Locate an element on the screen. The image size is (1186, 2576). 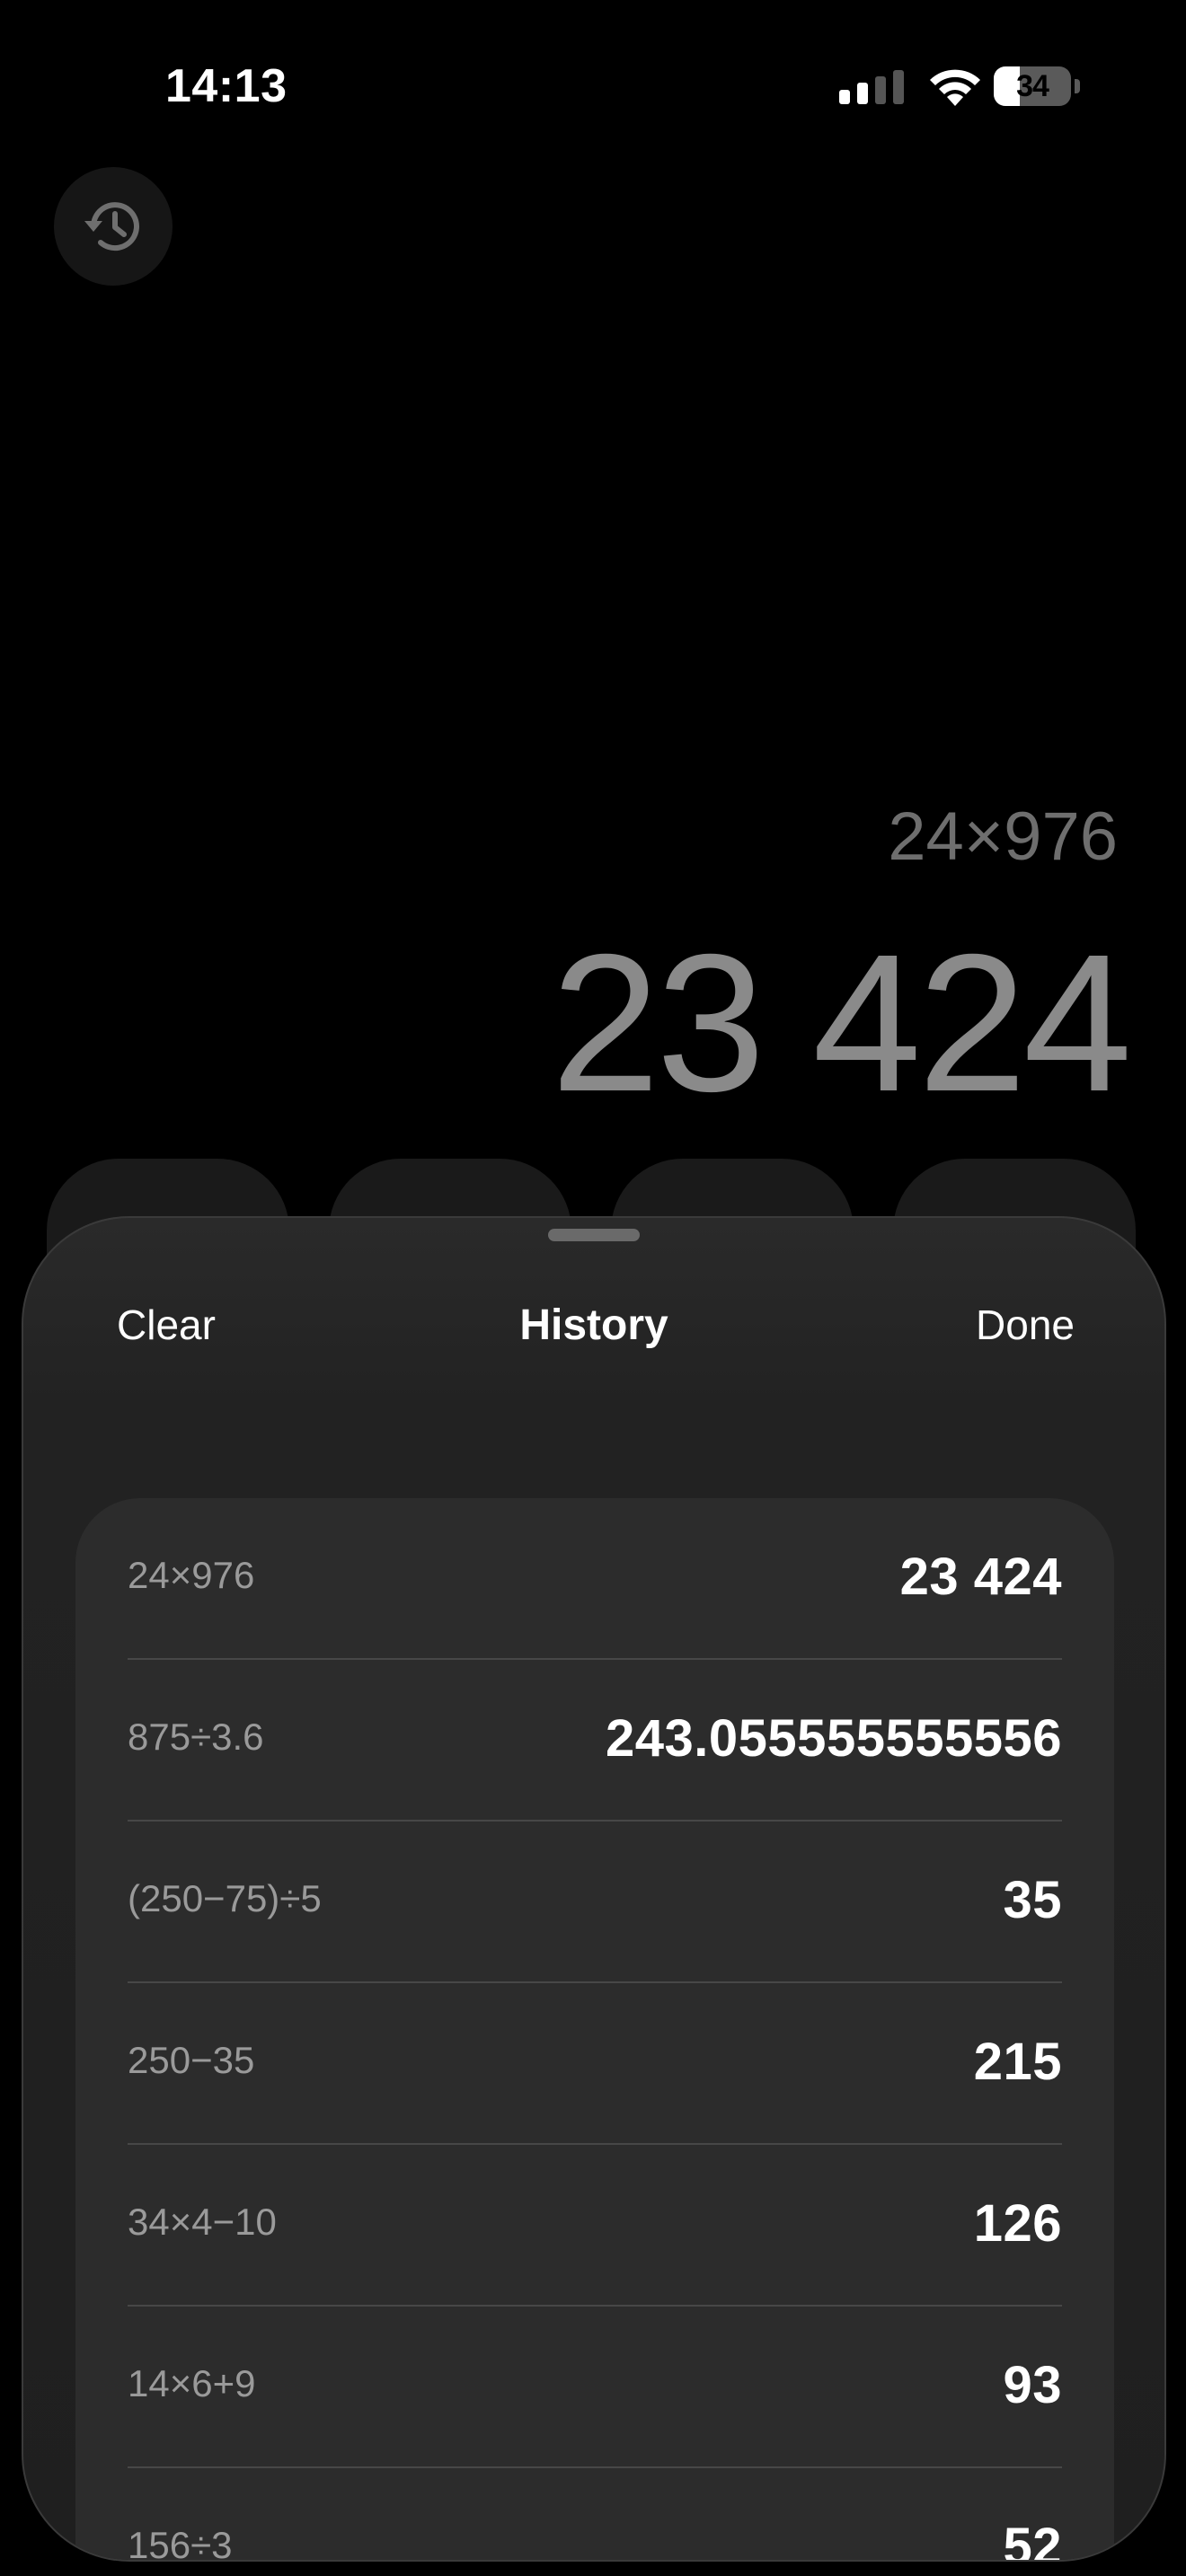
history-row: 24×976 23 424 is located at coordinates (595, 1579).